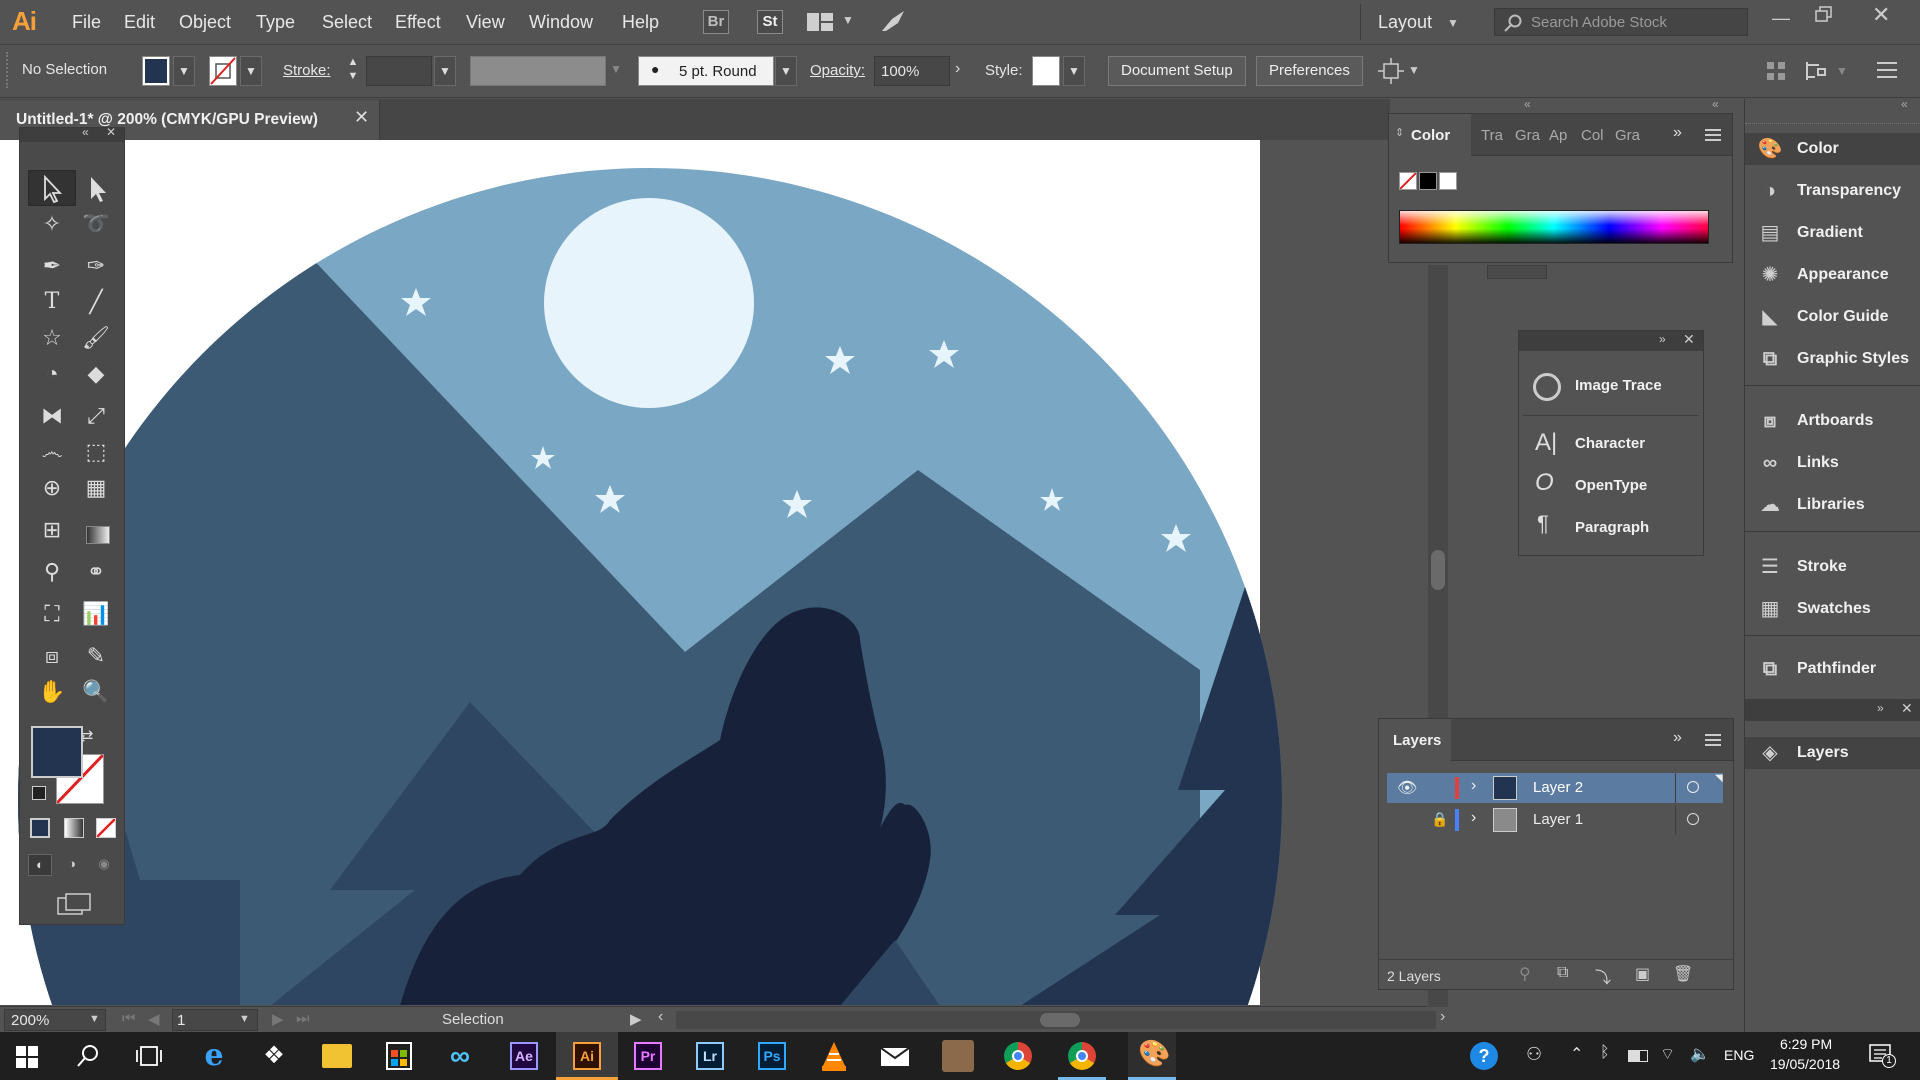 The height and width of the screenshot is (1080, 1920). I want to click on gradient-tool-icon, so click(98, 535).